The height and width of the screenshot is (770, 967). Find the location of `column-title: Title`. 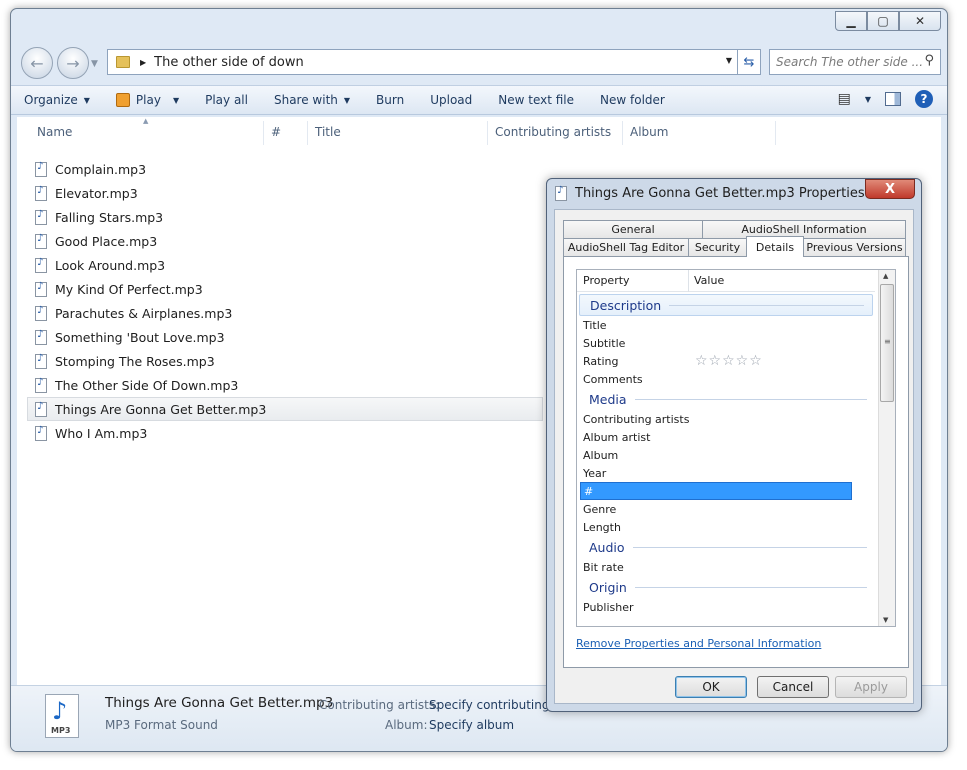

column-title: Title is located at coordinates (328, 132).